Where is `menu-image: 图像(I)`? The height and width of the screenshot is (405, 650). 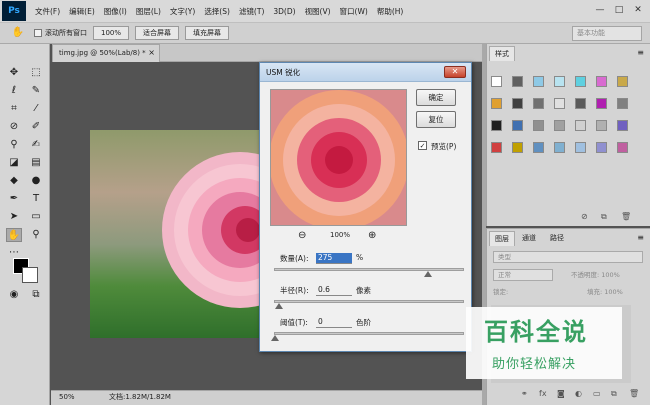
menu-image: 图像(I) is located at coordinates (115, 11).